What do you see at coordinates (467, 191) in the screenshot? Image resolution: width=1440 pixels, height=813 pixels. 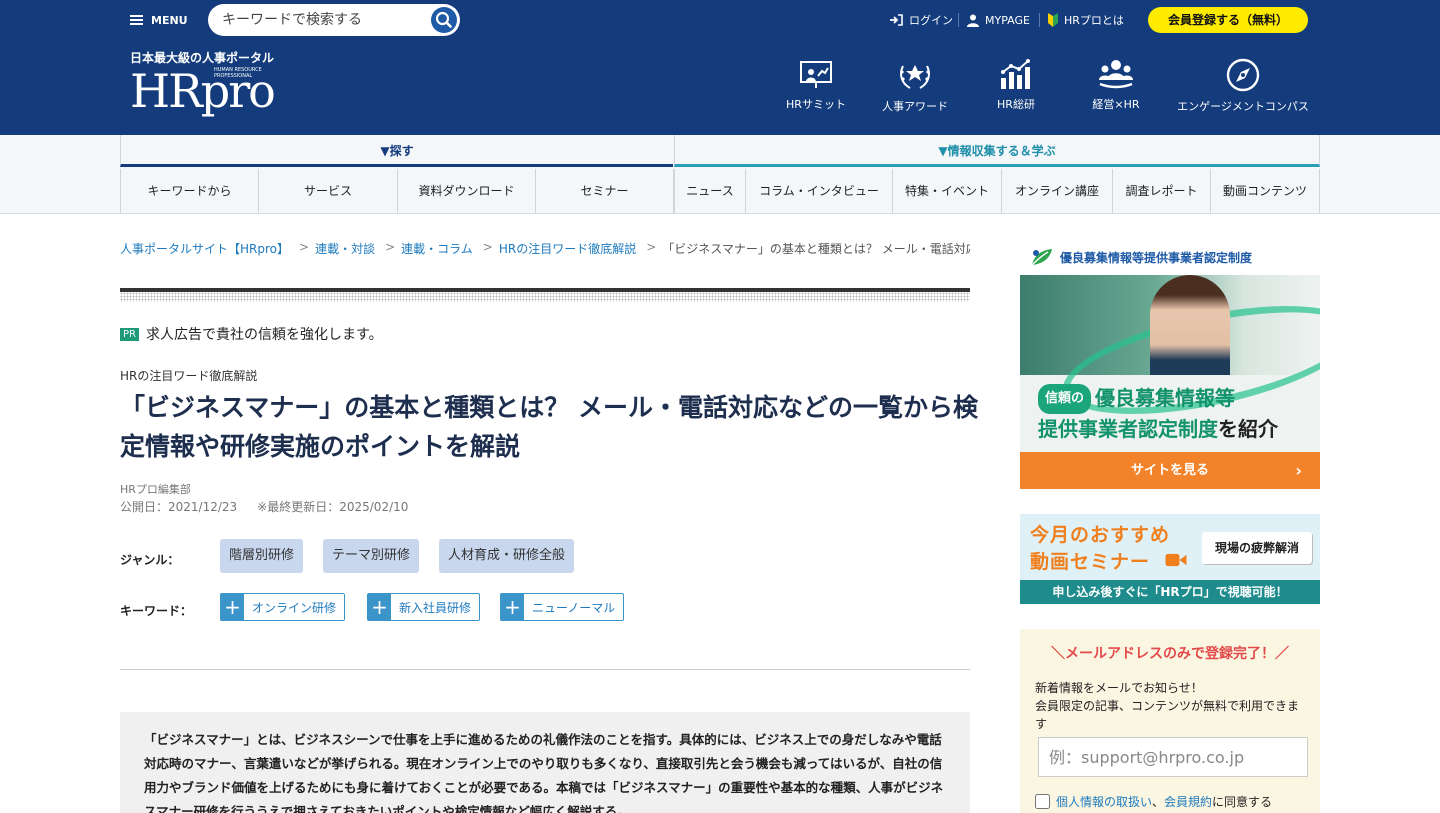 I see `nav-download: 資料ダウンロード` at bounding box center [467, 191].